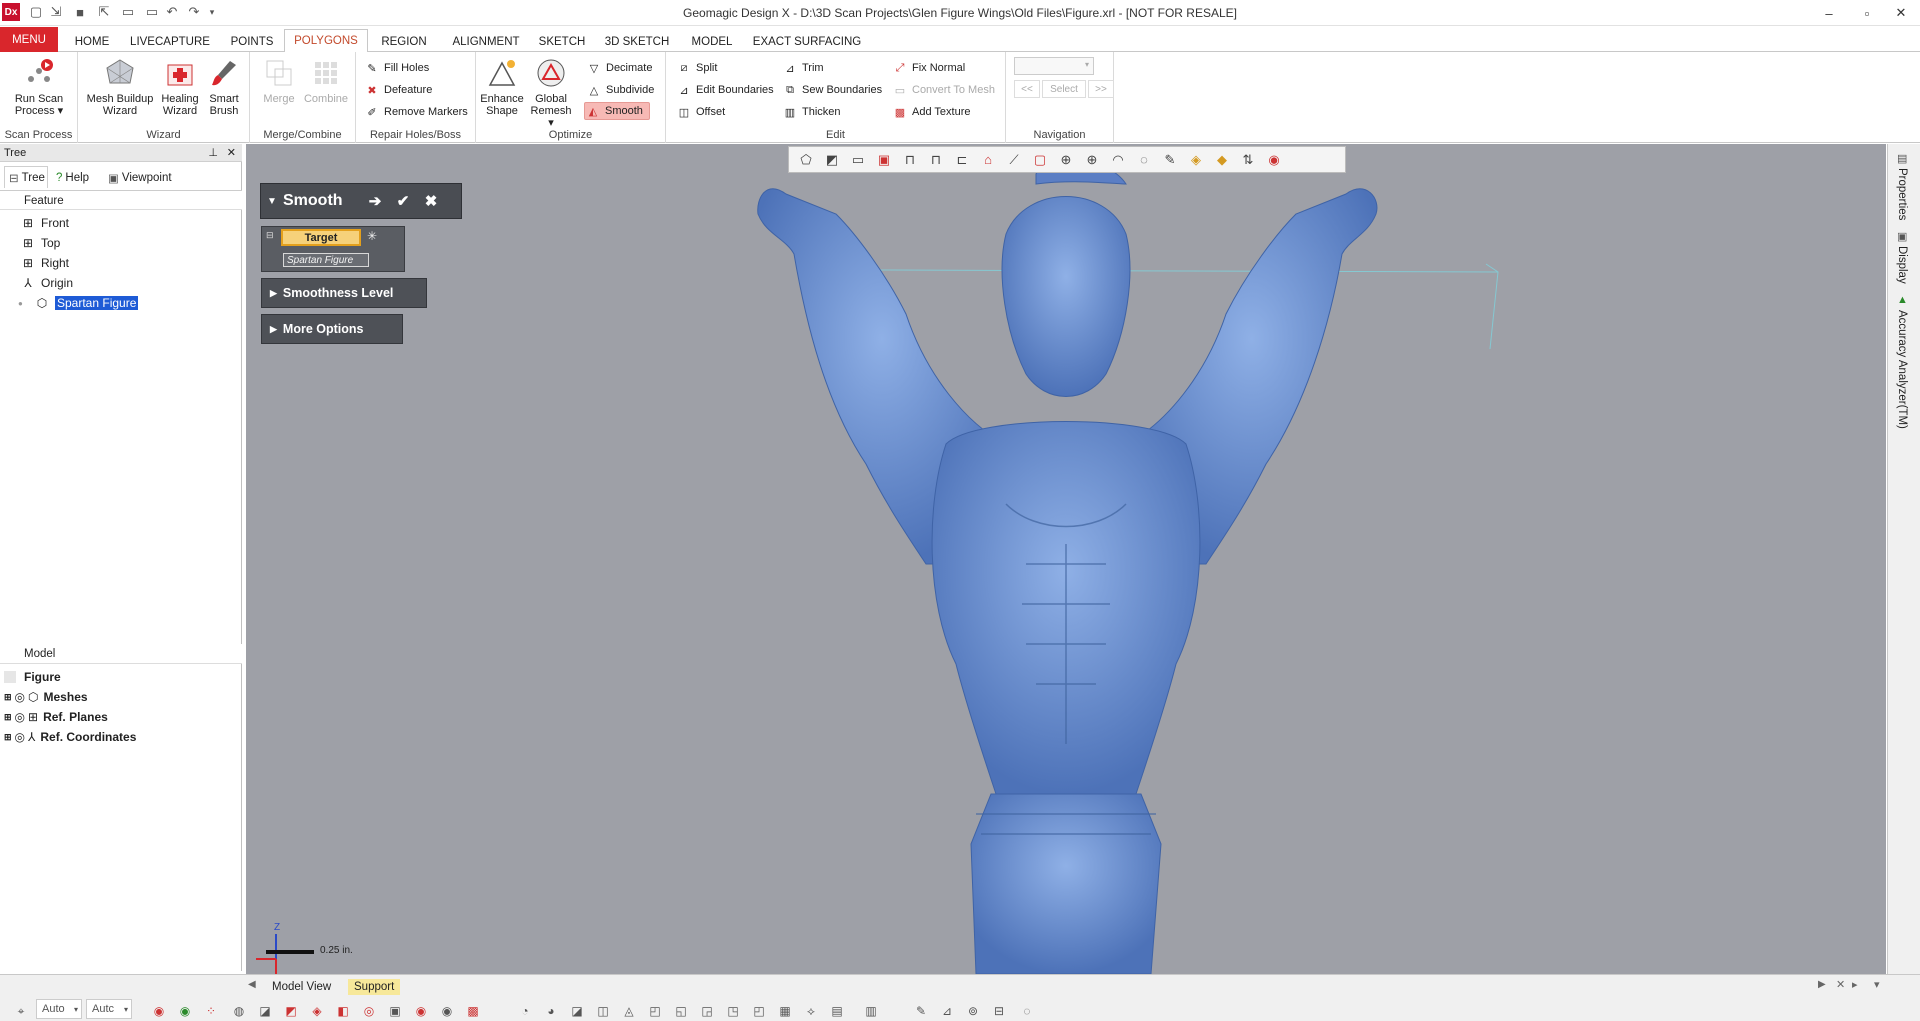 Image resolution: width=1920 pixels, height=1021 pixels. What do you see at coordinates (403, 201) in the screenshot?
I see `ok-button: ✔` at bounding box center [403, 201].